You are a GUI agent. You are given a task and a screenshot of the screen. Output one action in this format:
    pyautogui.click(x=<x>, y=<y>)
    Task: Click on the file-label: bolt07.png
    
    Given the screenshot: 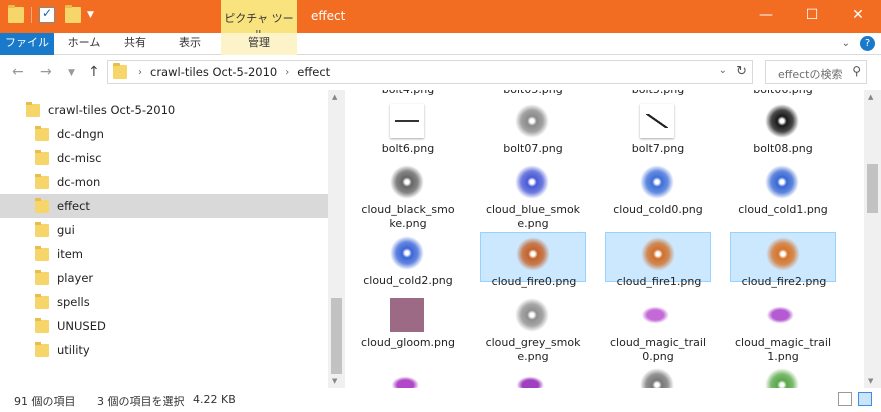 What is the action you would take?
    pyautogui.click(x=533, y=148)
    